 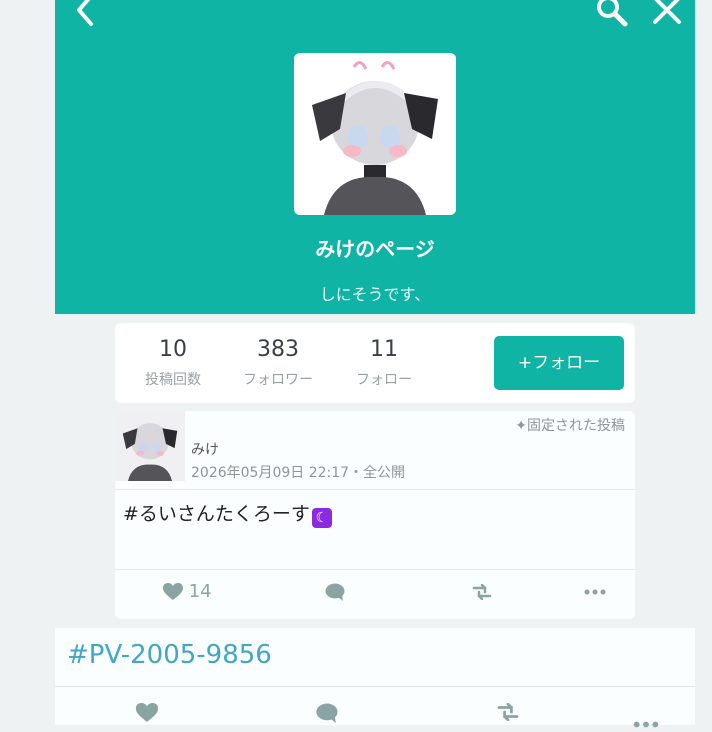 I want to click on stats-card: 10 投稿回数 383 フォロワー 11 フォロー +フォロー, so click(x=375, y=363).